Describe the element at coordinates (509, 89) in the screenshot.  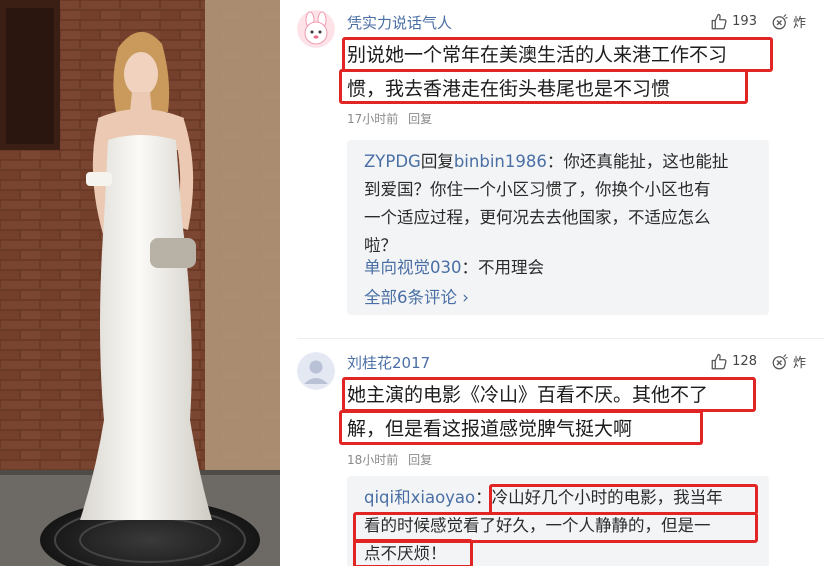
I see `comment-body-line: 惯，我去香港走在街头巷尾也是不习惯` at that location.